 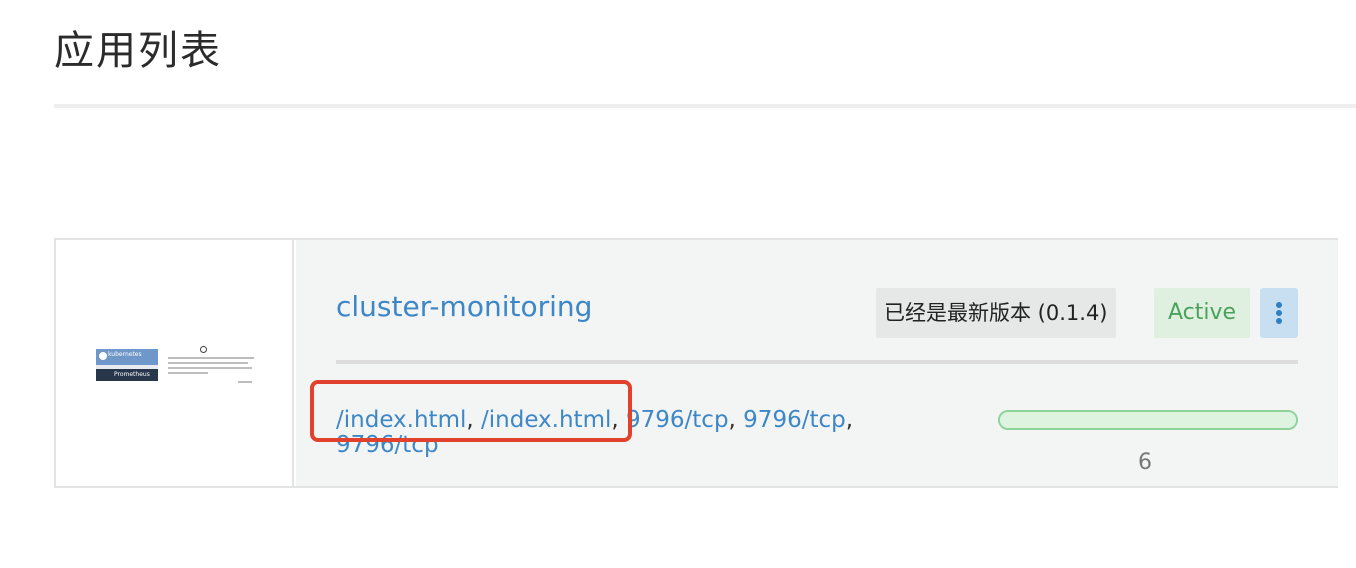 I want to click on progress-fill, so click(x=1148, y=420).